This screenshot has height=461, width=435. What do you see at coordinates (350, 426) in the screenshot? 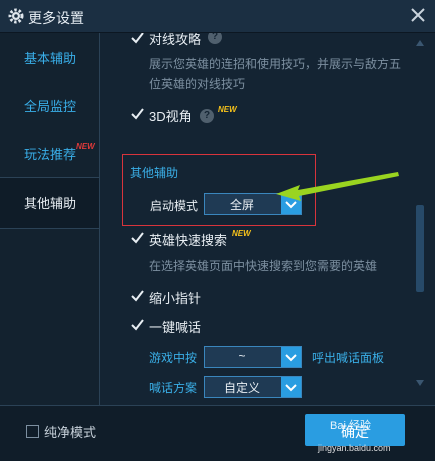
I see `watermark-brand: Bai 经验` at bounding box center [350, 426].